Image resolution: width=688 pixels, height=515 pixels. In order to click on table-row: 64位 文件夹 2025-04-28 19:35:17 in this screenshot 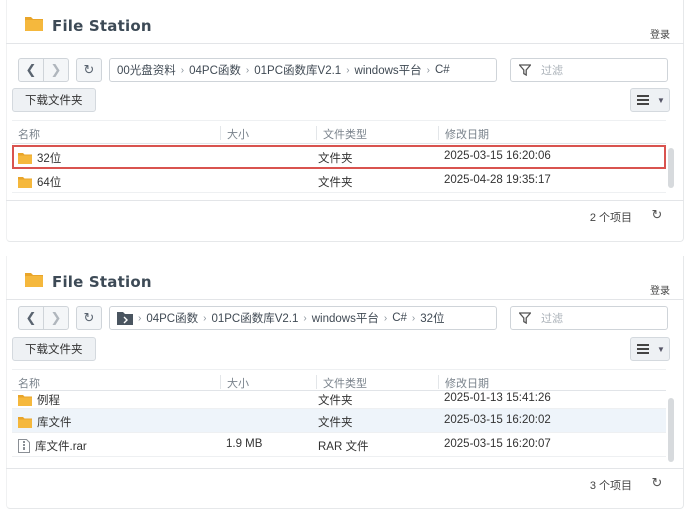, I will do `click(339, 181)`.